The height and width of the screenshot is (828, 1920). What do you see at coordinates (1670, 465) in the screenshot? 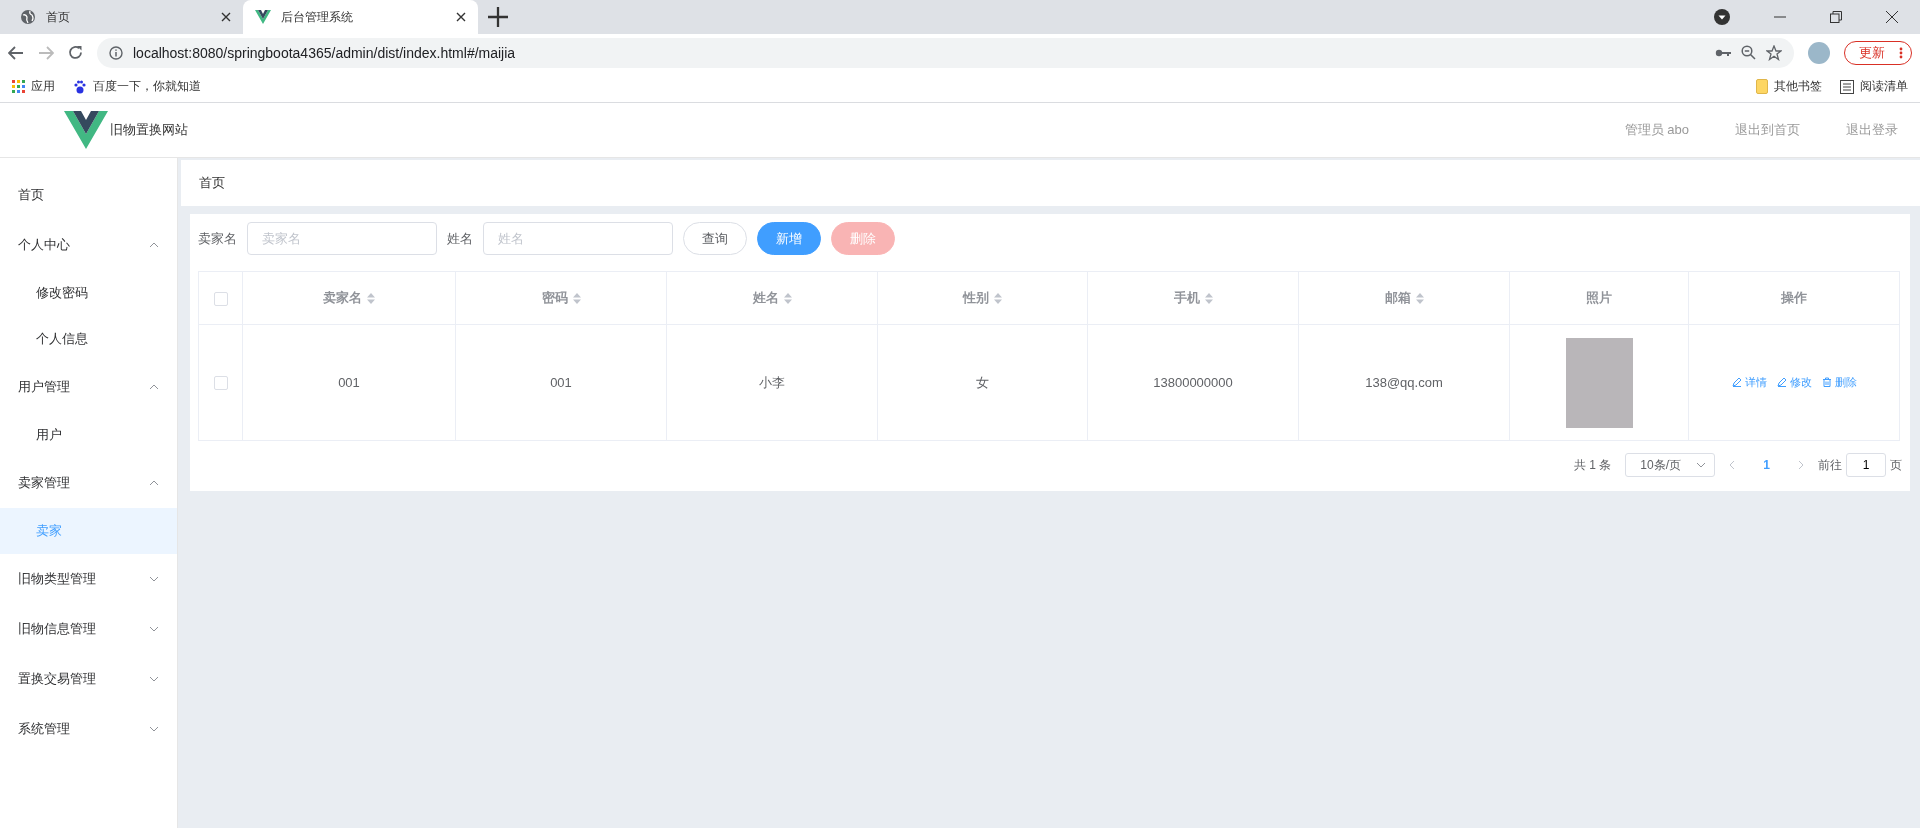
I see `page-size-select: 10条/页` at bounding box center [1670, 465].